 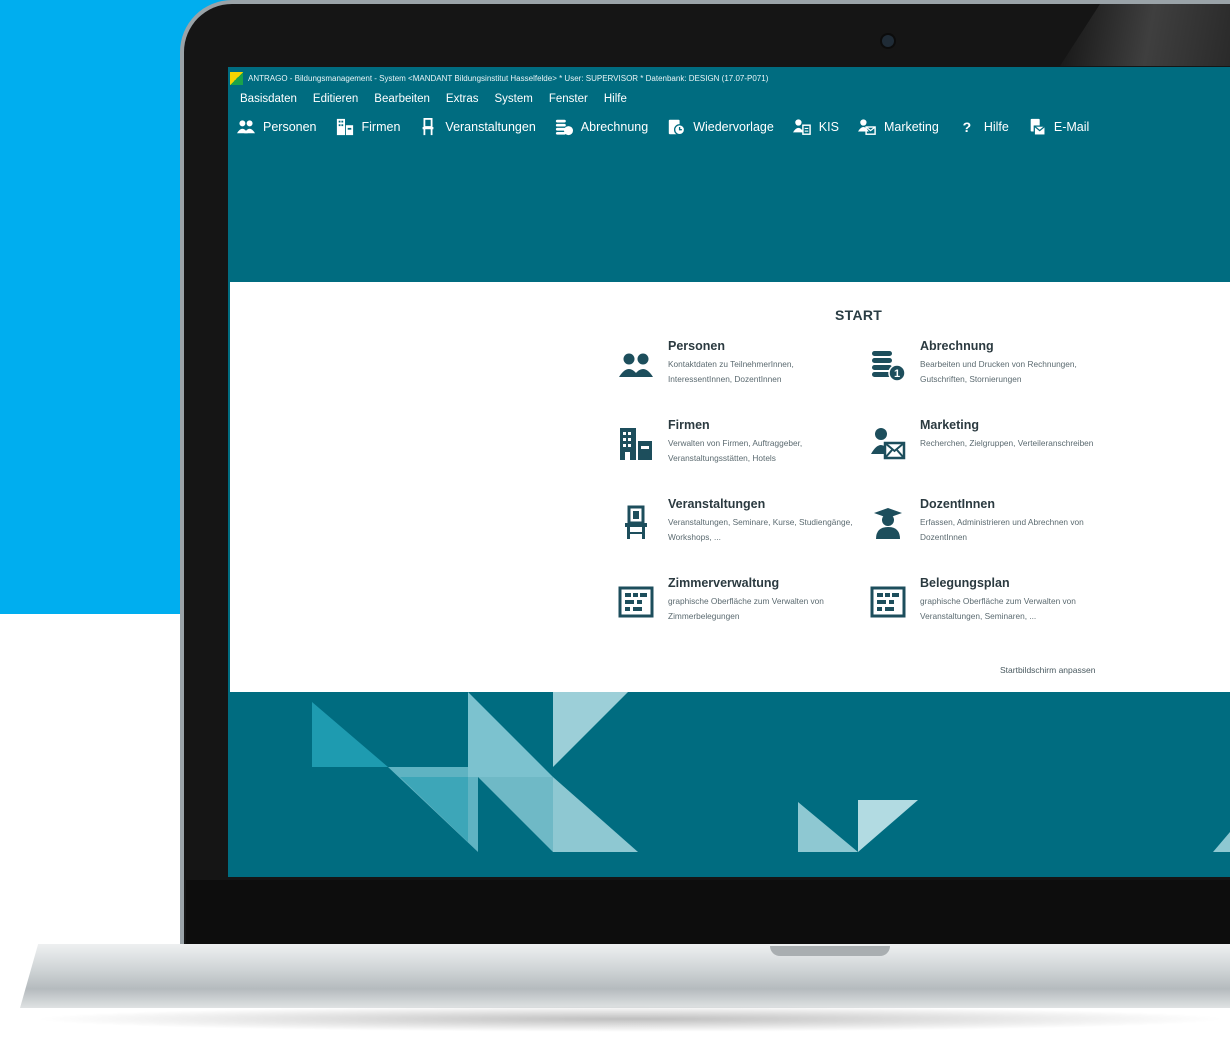 I want to click on menu-fenster: Fenster, so click(x=568, y=99).